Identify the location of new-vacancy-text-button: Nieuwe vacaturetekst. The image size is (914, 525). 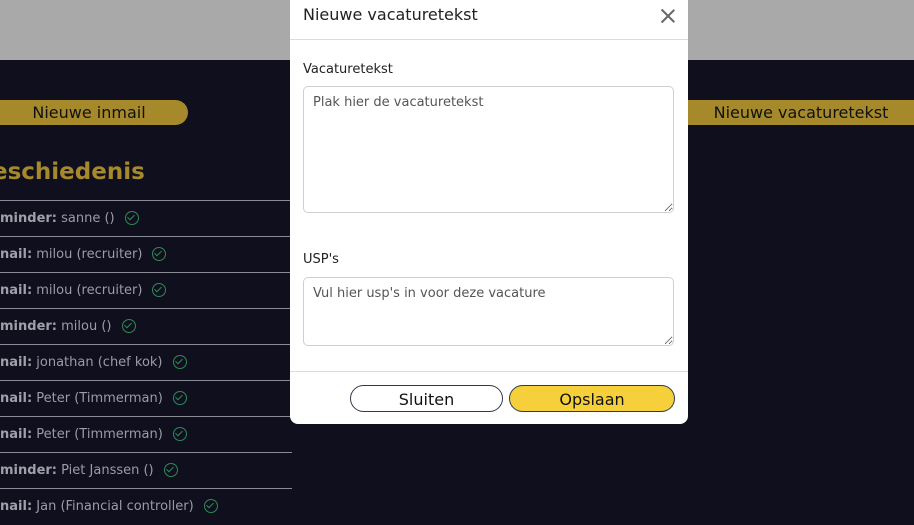
(801, 112).